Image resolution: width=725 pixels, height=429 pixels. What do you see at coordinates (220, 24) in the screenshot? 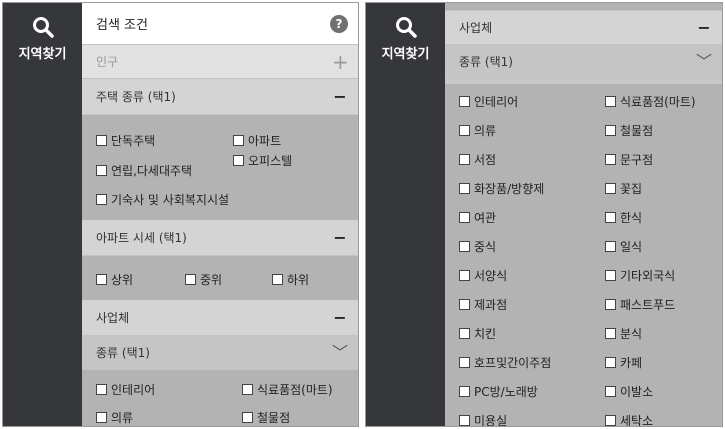
I see `search-conditions-header: 검색 조건 ?` at bounding box center [220, 24].